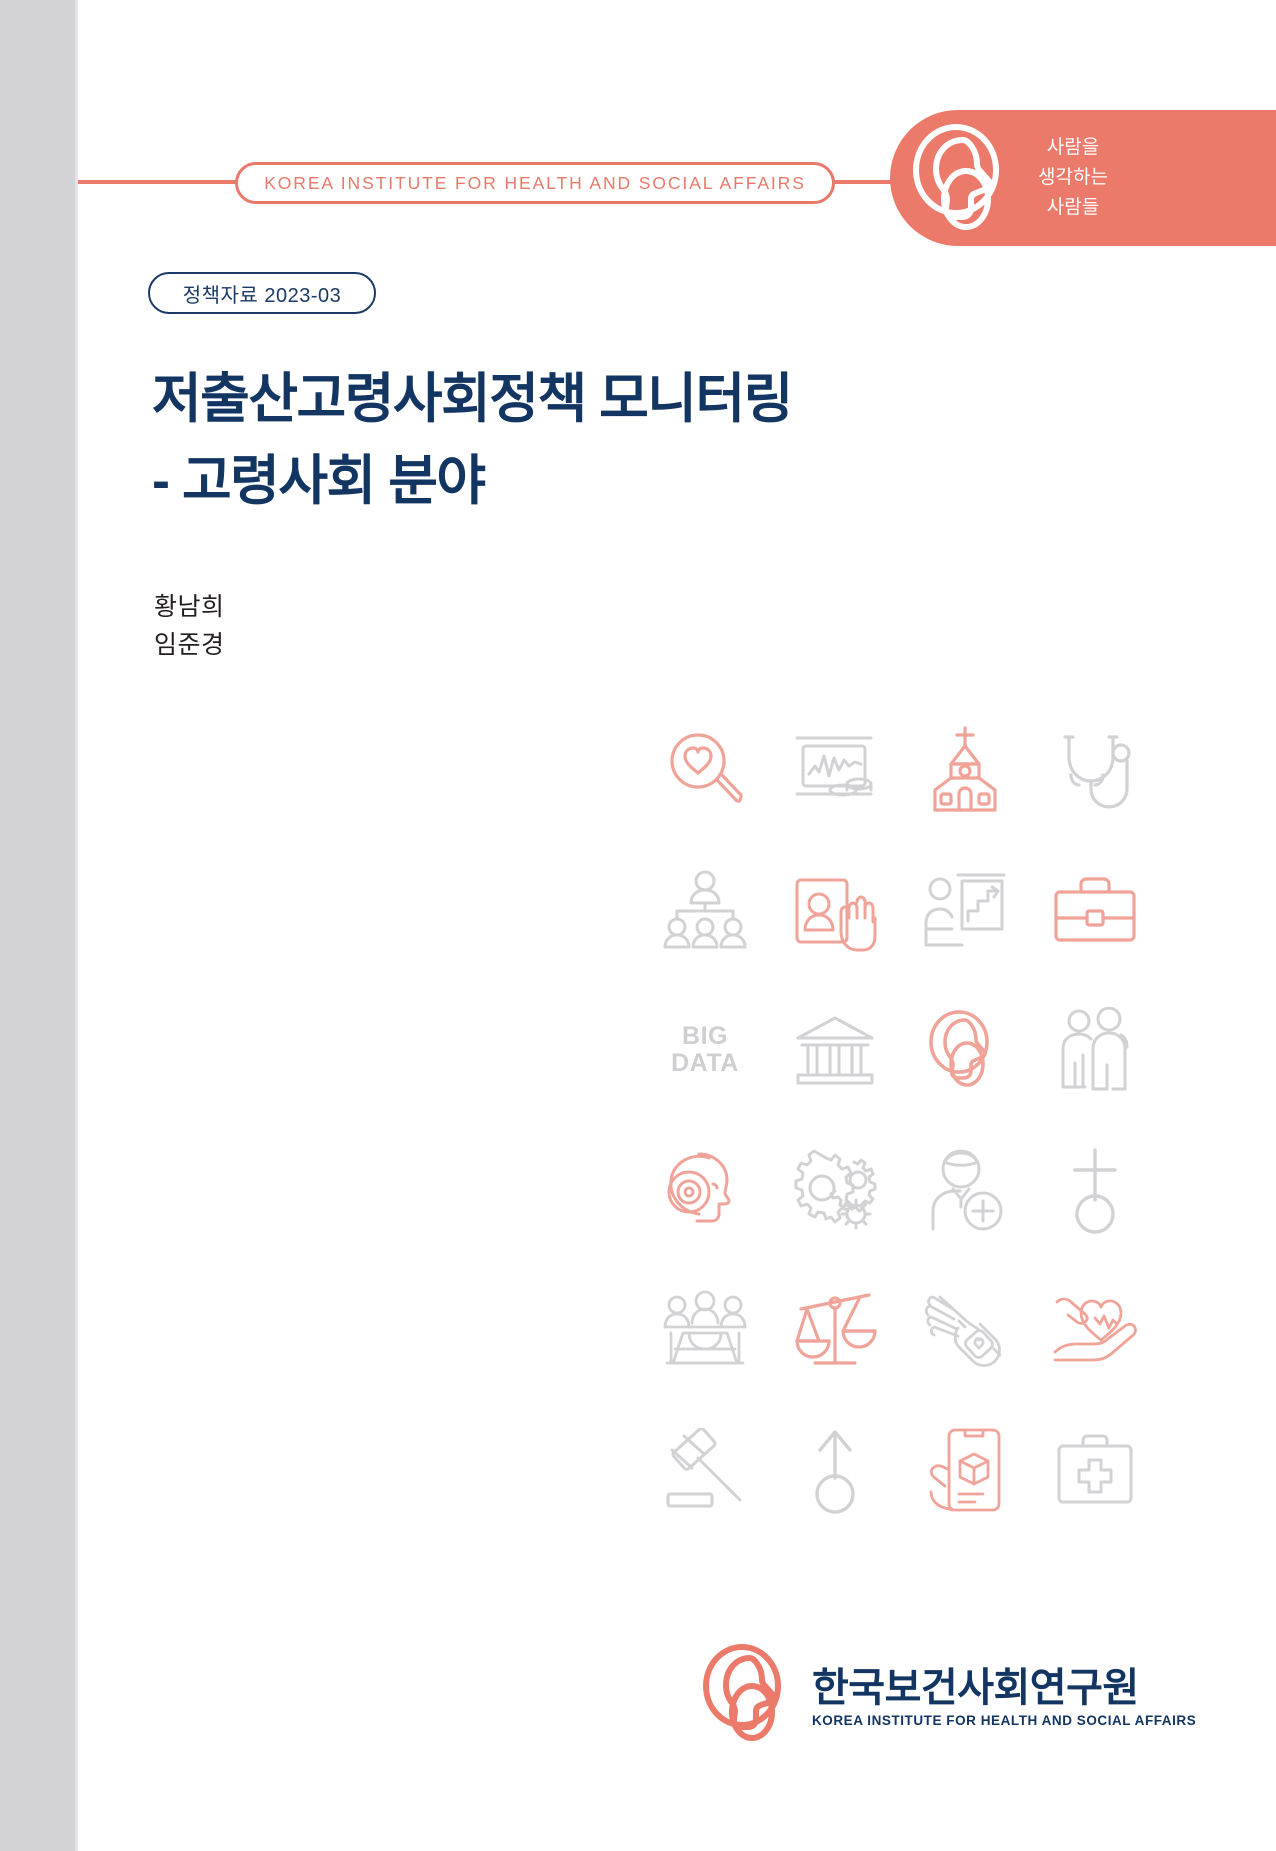  What do you see at coordinates (552, 440) in the screenshot?
I see `page-title: 저출산고령사회정책 모니터링 - 고령사회 분야` at bounding box center [552, 440].